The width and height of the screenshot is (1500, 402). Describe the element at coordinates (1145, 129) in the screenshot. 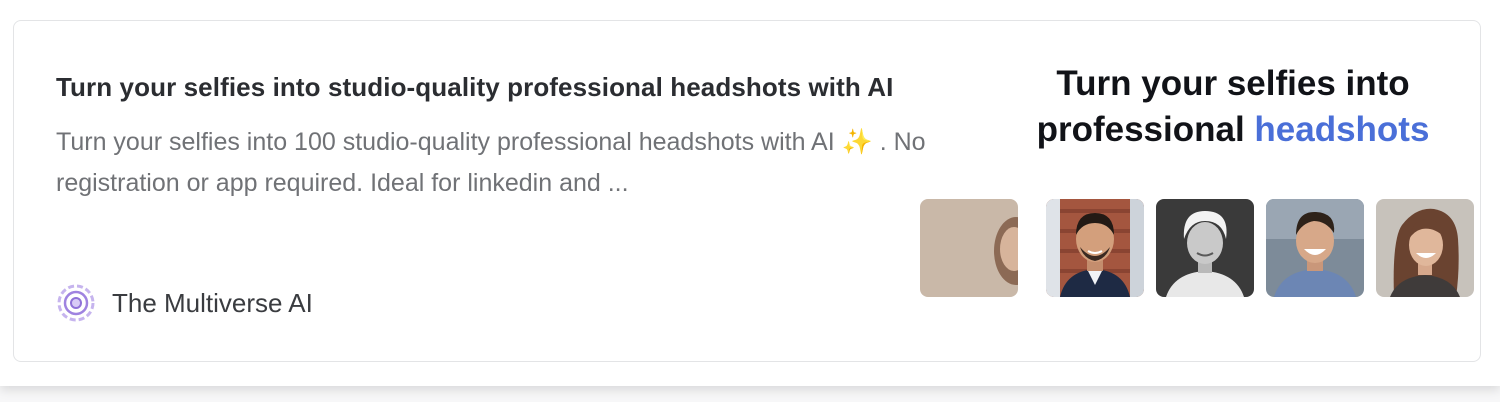

I see `preview-title-plain: professional` at that location.